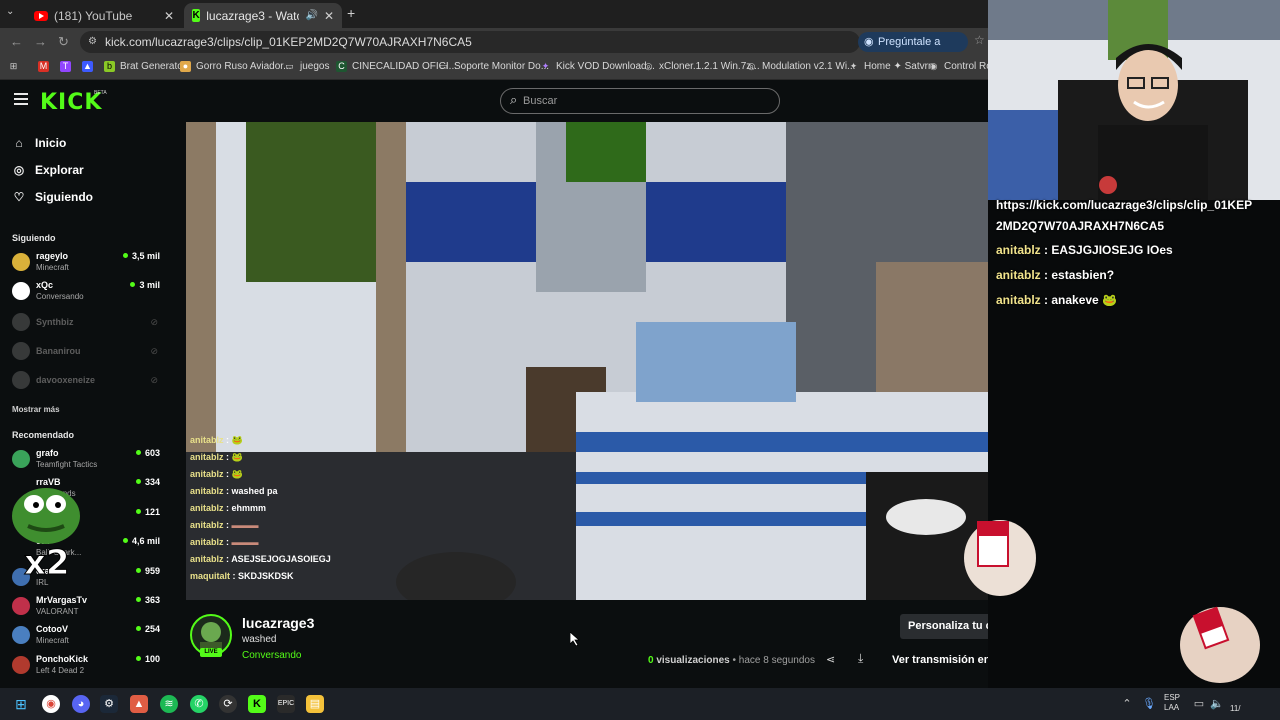 This screenshot has width=1280, height=720. Describe the element at coordinates (286, 704) in the screenshot. I see `epic-games-icon: EPIC` at that location.